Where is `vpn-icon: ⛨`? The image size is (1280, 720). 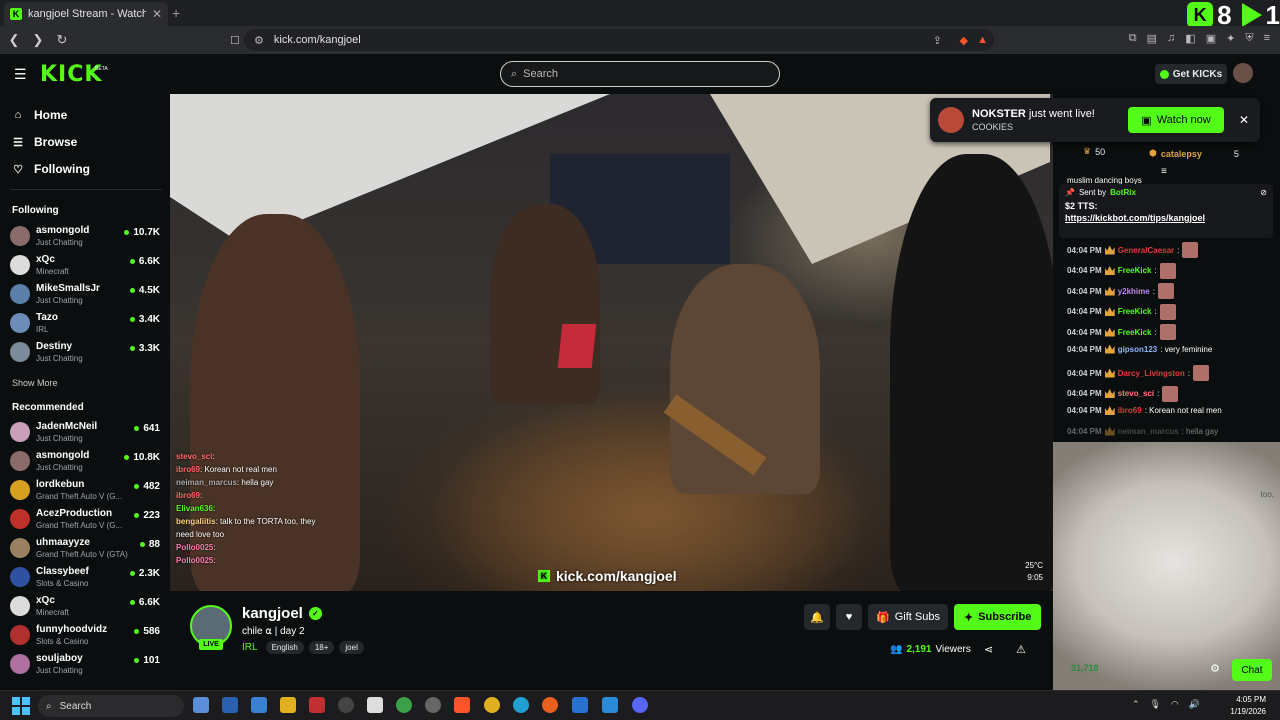
vpn-icon: ⛨ is located at coordinates (1249, 38).